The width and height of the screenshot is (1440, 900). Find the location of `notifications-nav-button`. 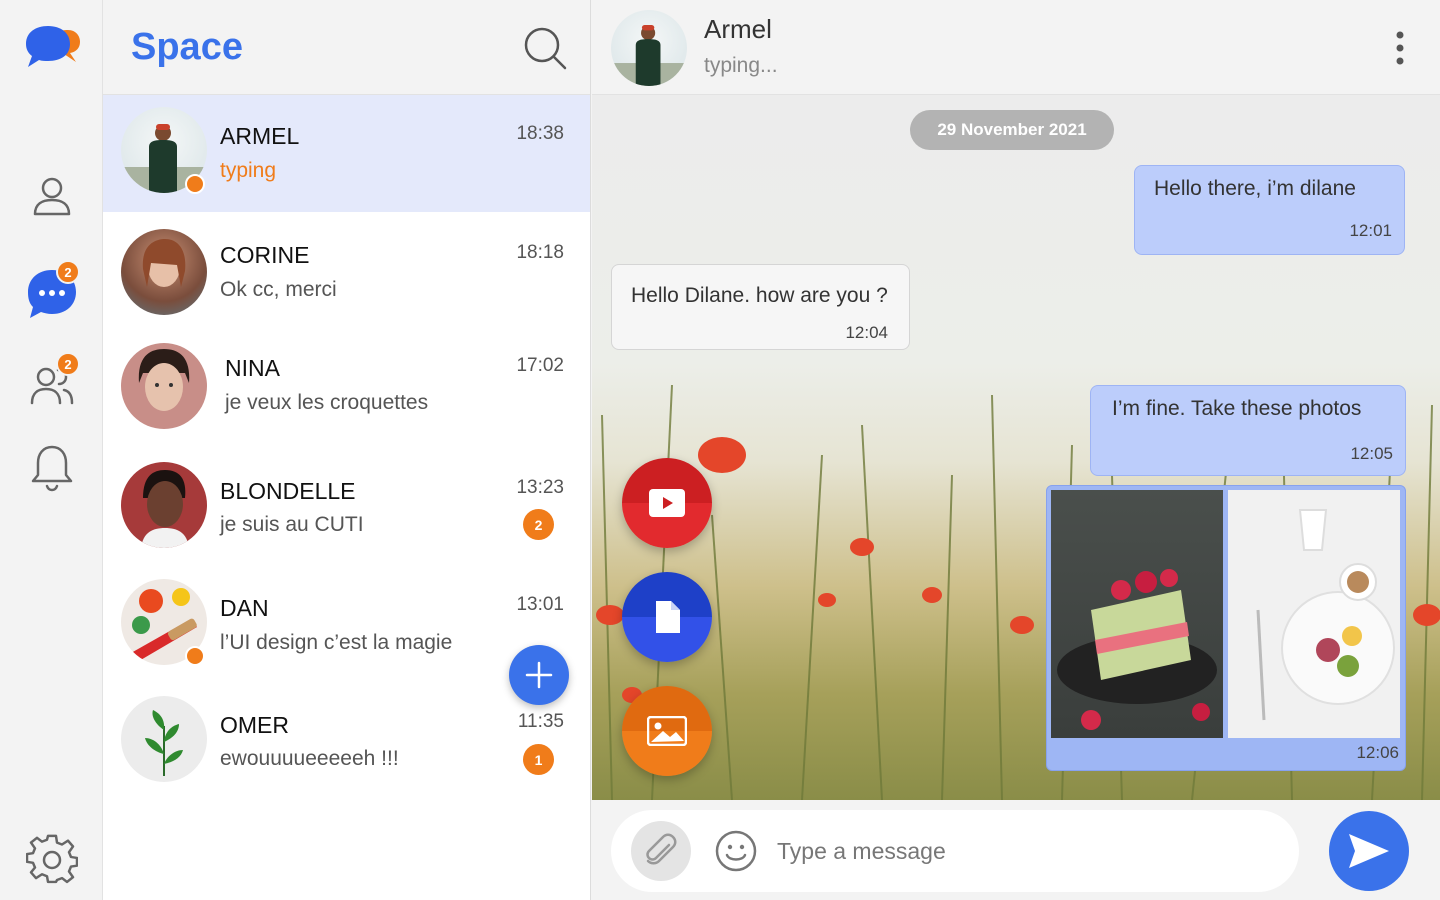

notifications-nav-button is located at coordinates (52, 468).